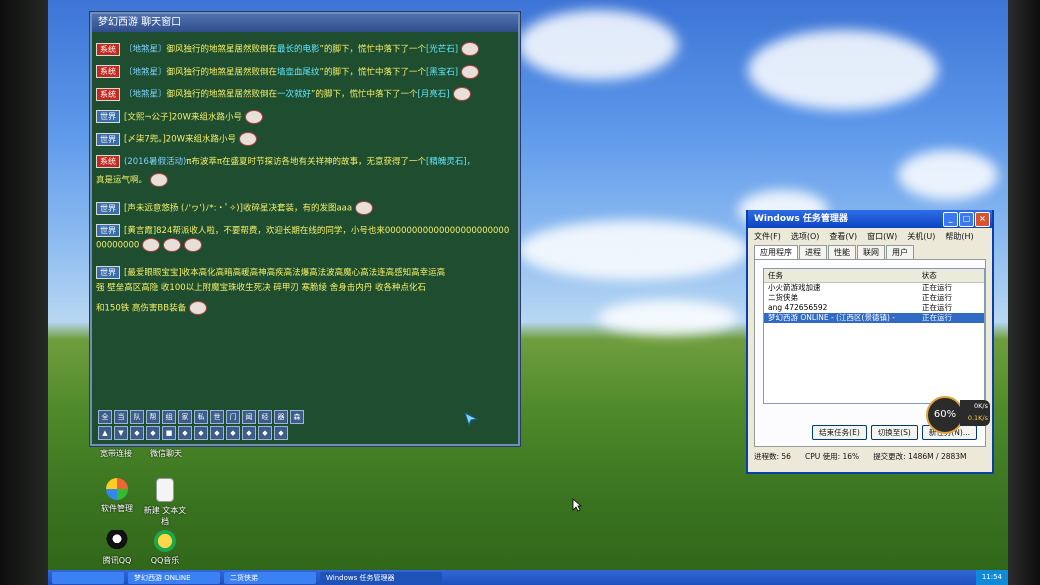 The width and height of the screenshot is (1040, 585). What do you see at coordinates (871, 252) in the screenshot?
I see `tab-3: 联网` at bounding box center [871, 252].